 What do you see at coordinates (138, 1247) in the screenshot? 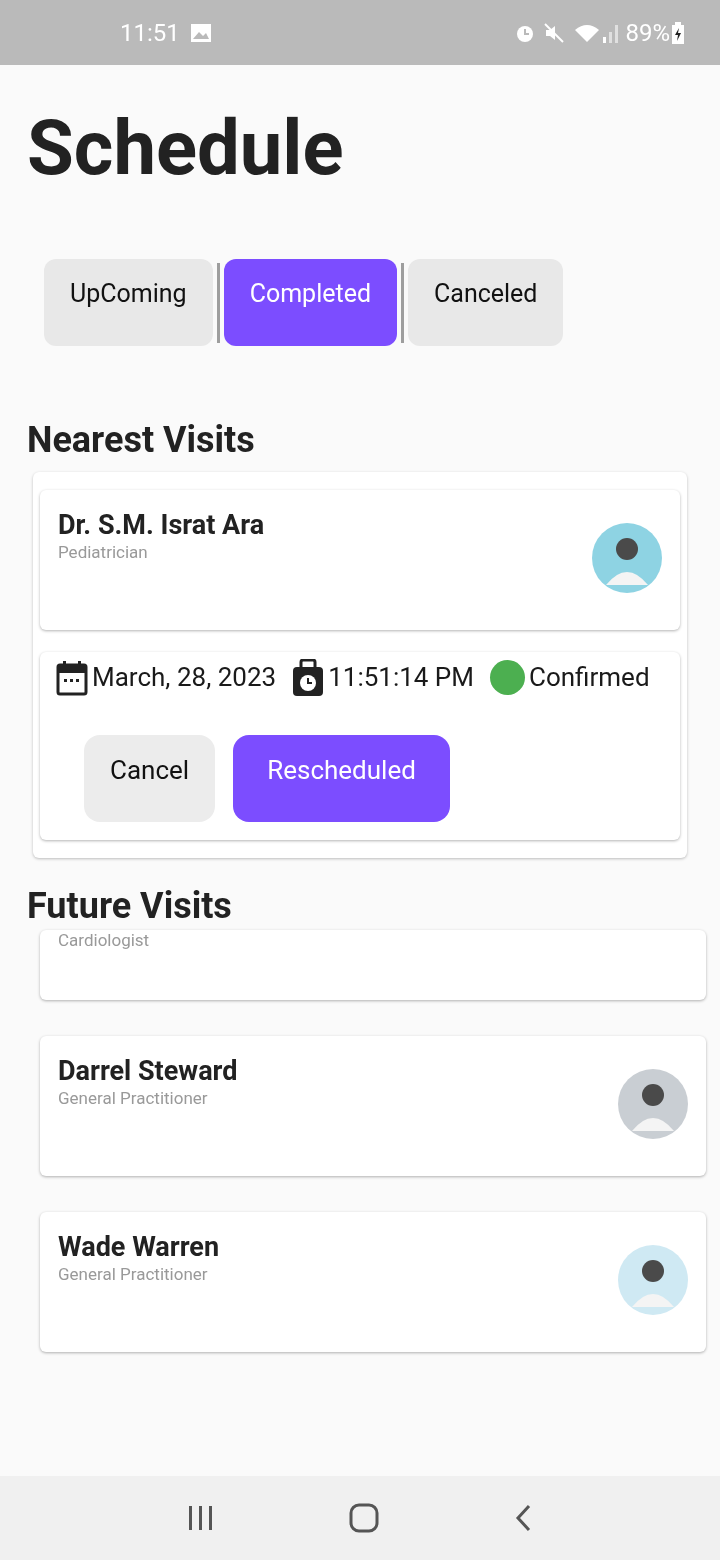
I see `doctor-name: Wade Warren` at bounding box center [138, 1247].